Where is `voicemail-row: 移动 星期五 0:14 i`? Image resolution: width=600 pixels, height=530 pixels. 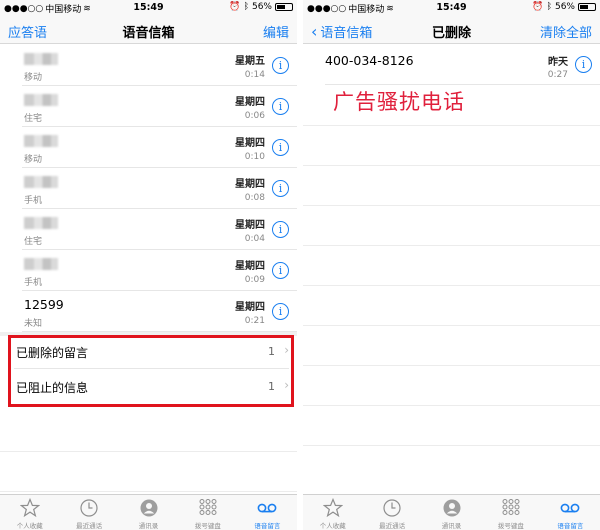 voicemail-row: 移动 星期五 0:14 i is located at coordinates (159, 65).